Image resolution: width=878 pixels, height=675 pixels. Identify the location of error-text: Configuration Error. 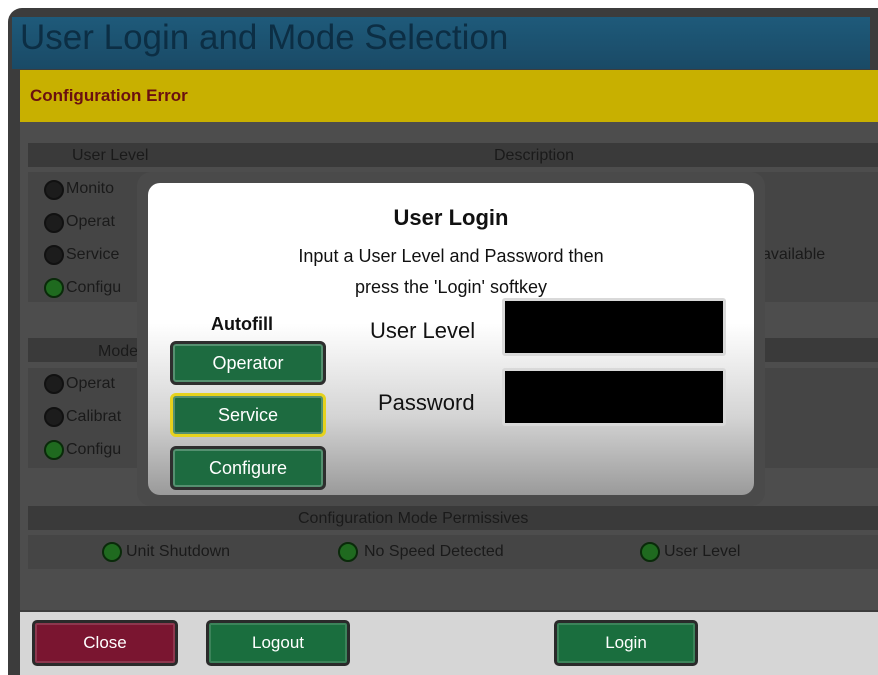
(109, 95).